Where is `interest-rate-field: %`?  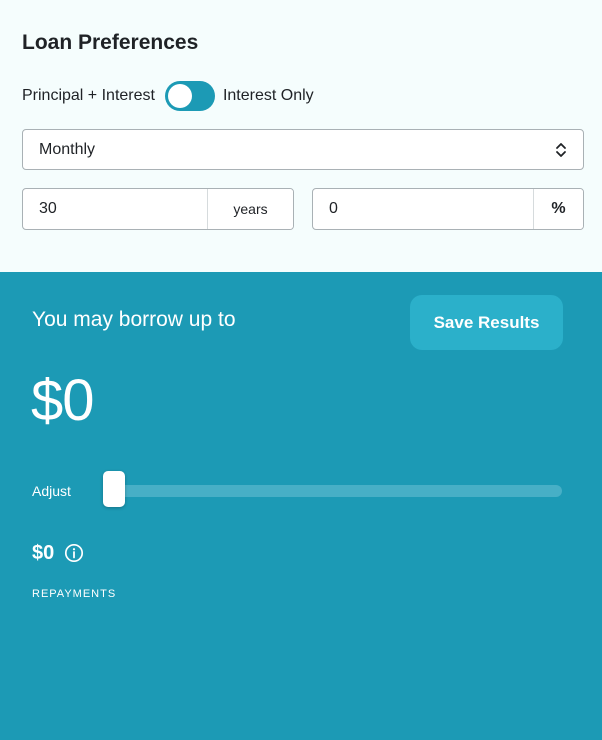
interest-rate-field: % is located at coordinates (448, 209).